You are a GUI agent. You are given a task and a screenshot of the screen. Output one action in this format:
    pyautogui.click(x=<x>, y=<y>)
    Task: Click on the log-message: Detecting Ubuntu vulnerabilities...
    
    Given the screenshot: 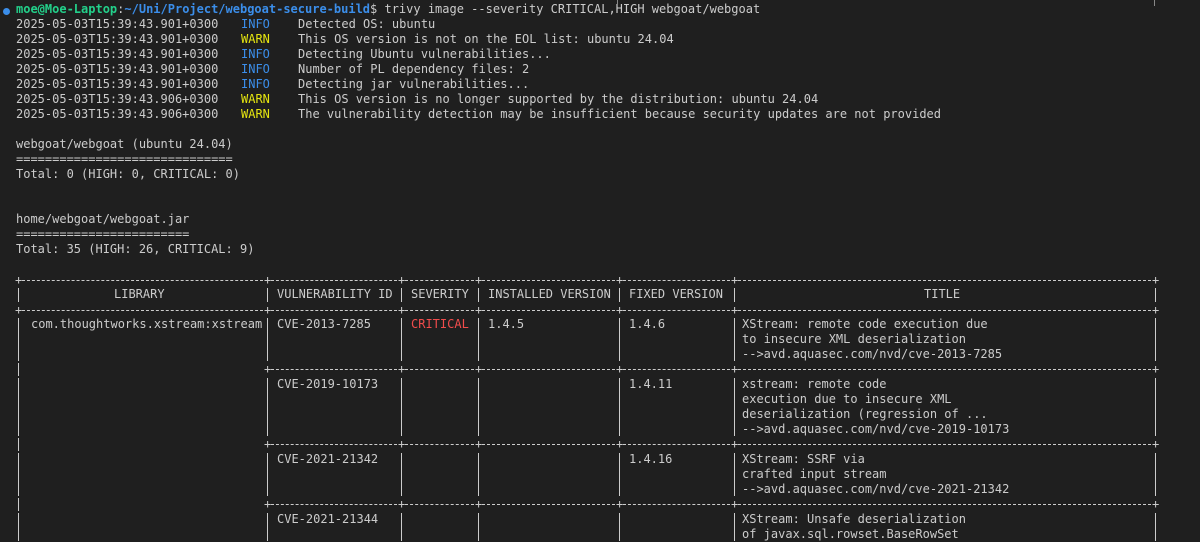 What is the action you would take?
    pyautogui.click(x=424, y=54)
    